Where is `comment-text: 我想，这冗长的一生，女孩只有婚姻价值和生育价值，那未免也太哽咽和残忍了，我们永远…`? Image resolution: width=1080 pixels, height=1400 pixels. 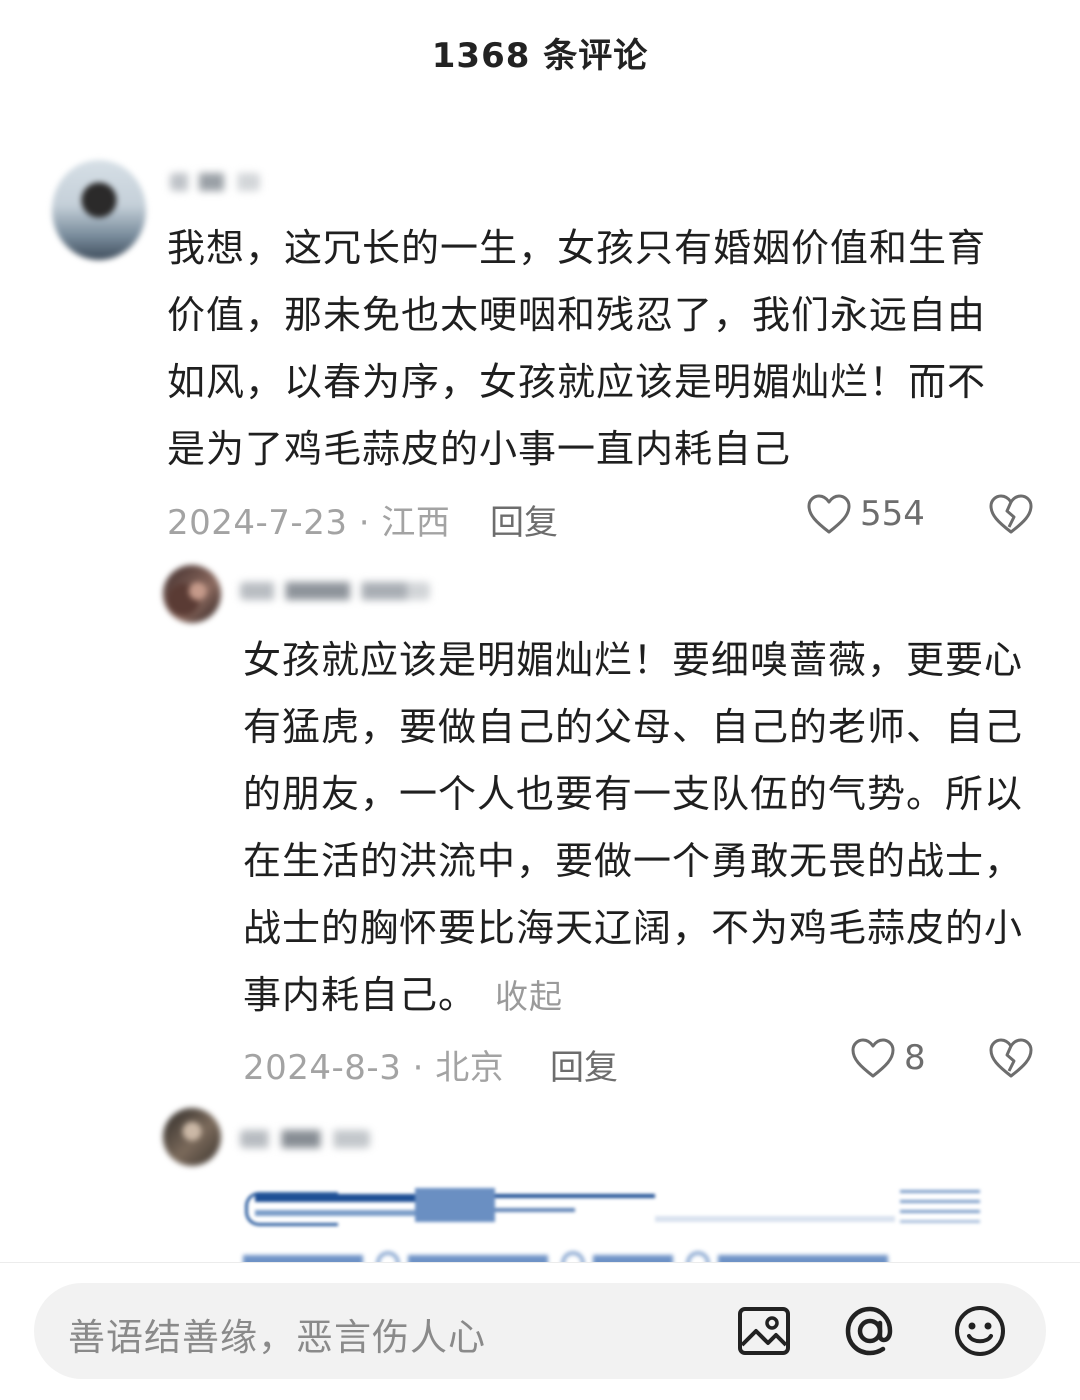
comment-text: 我想，这冗长的一生，女孩只有婚姻价值和生育价值，那未免也太哽咽和残忍了，我们永远… is located at coordinates (577, 348).